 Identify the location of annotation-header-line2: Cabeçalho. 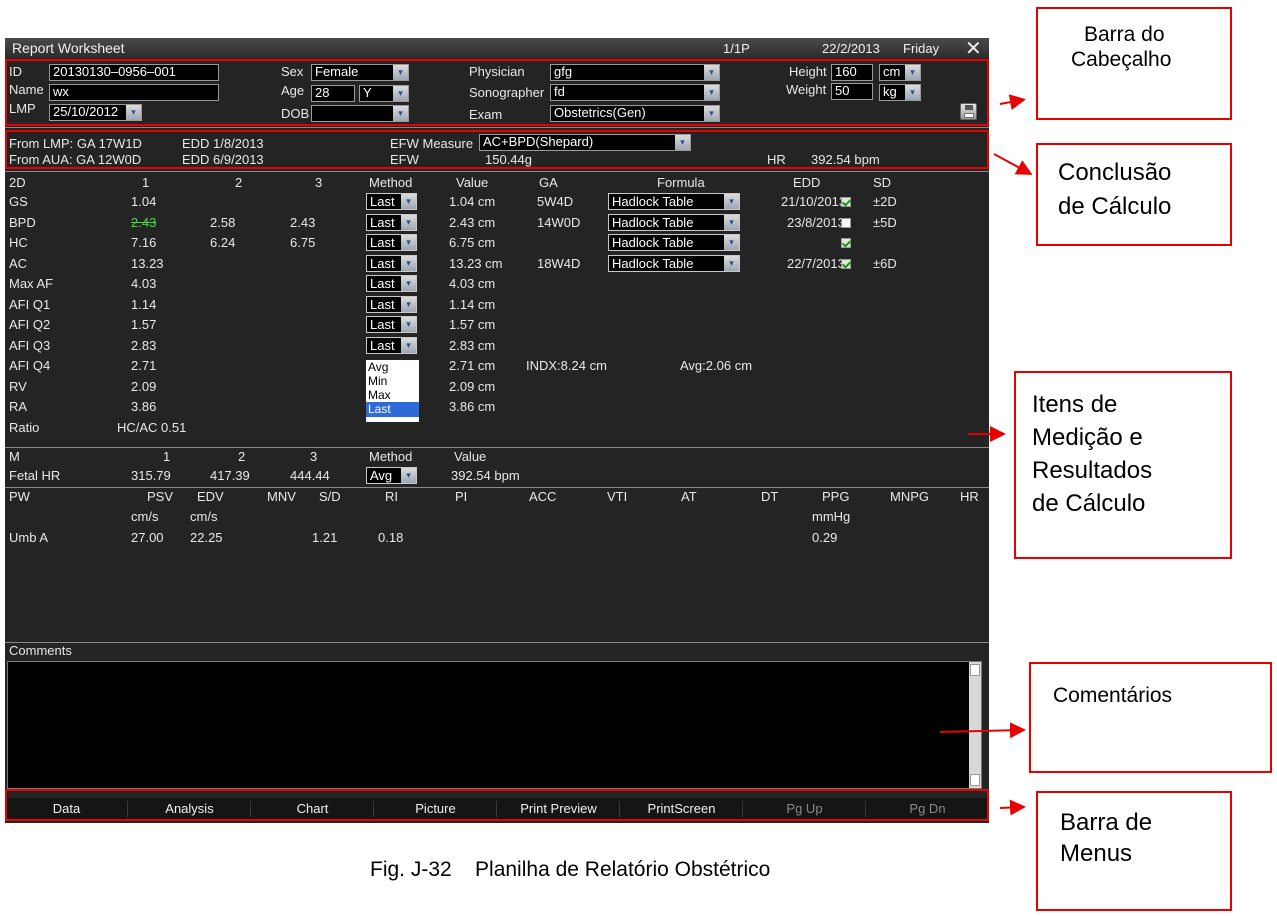
(1121, 59).